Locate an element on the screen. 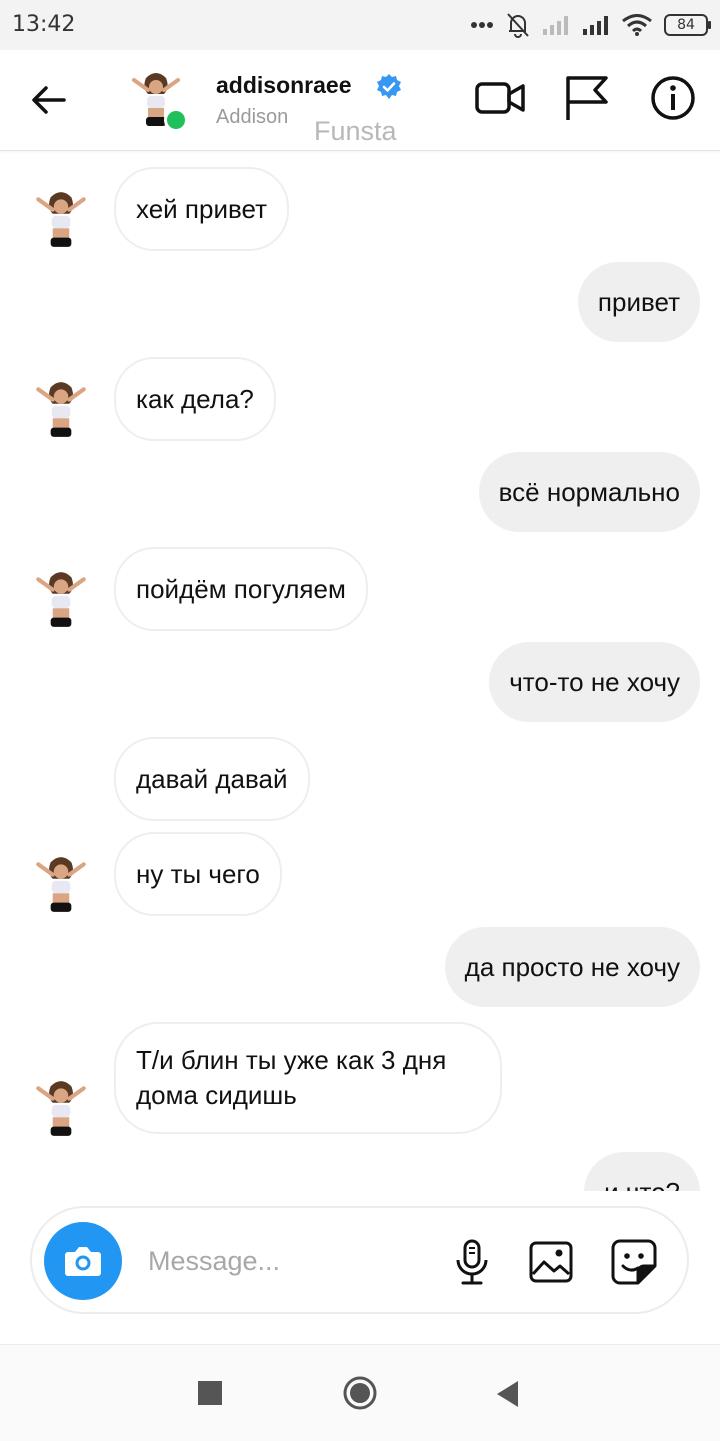 The width and height of the screenshot is (720, 1441). outgoing-message: привет is located at coordinates (638, 302).